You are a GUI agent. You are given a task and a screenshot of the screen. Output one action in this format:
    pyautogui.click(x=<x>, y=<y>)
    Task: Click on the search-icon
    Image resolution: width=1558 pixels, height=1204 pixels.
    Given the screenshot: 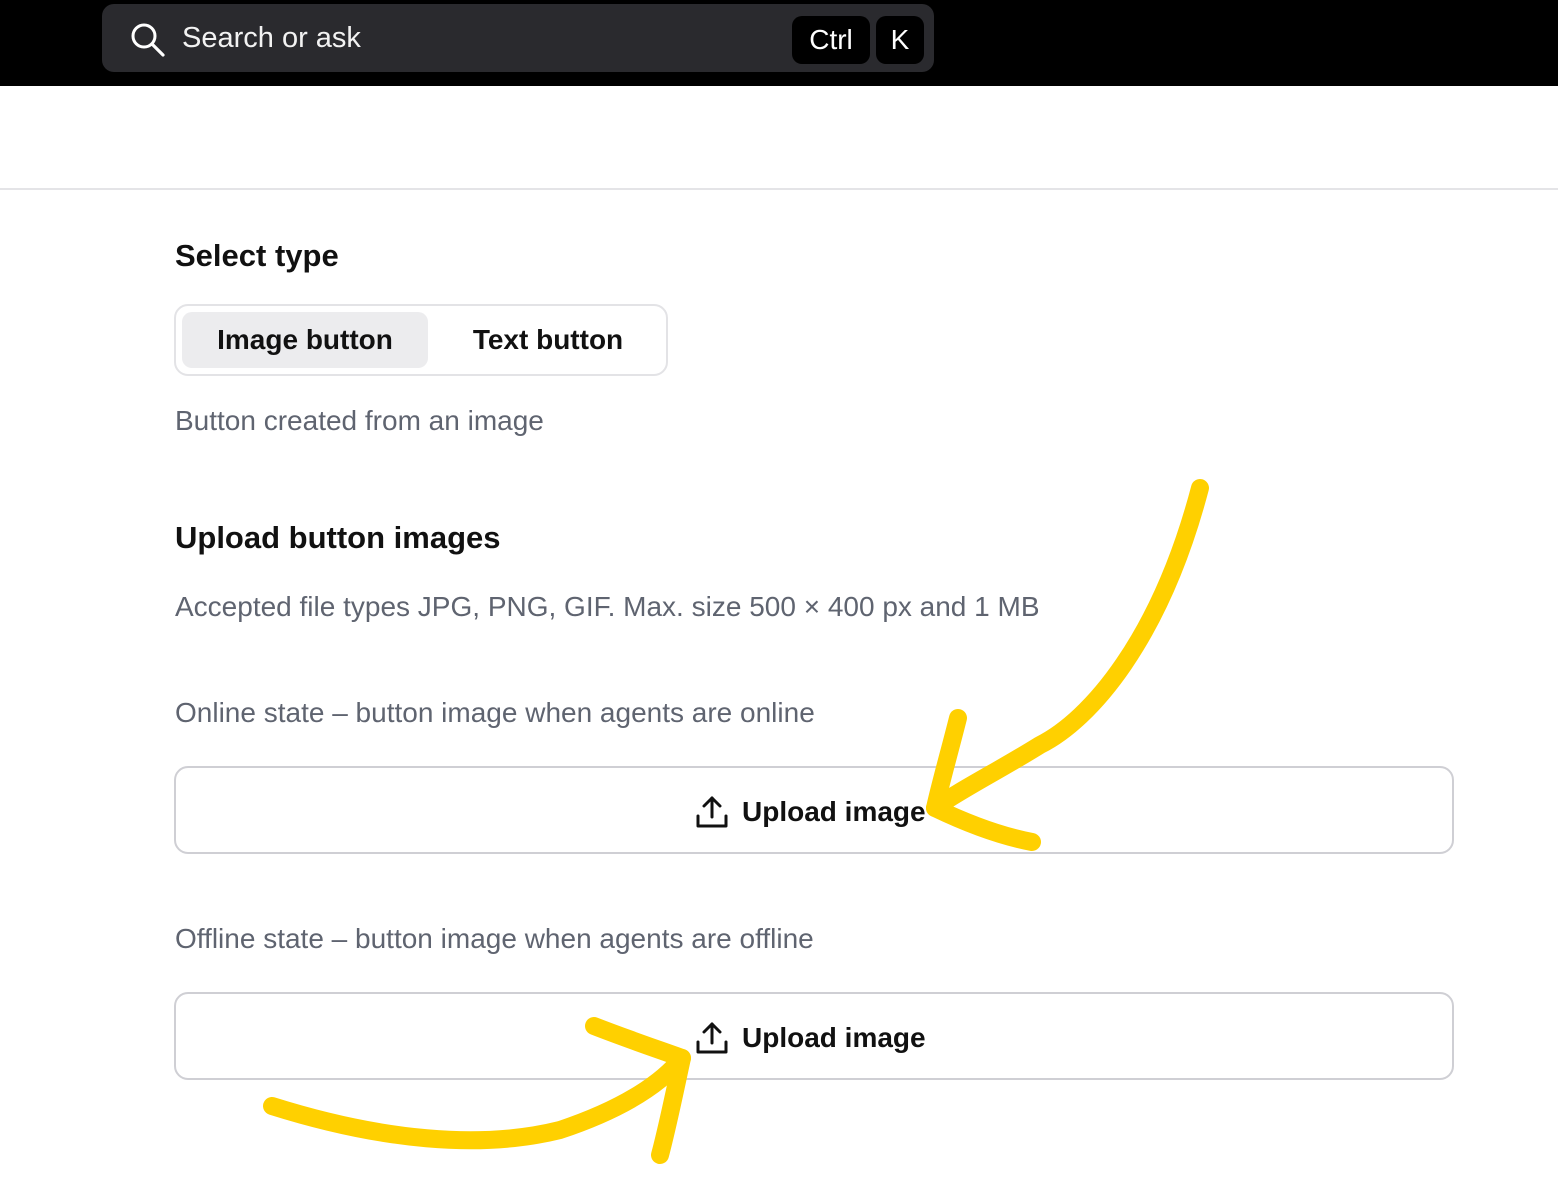 What is the action you would take?
    pyautogui.click(x=148, y=40)
    